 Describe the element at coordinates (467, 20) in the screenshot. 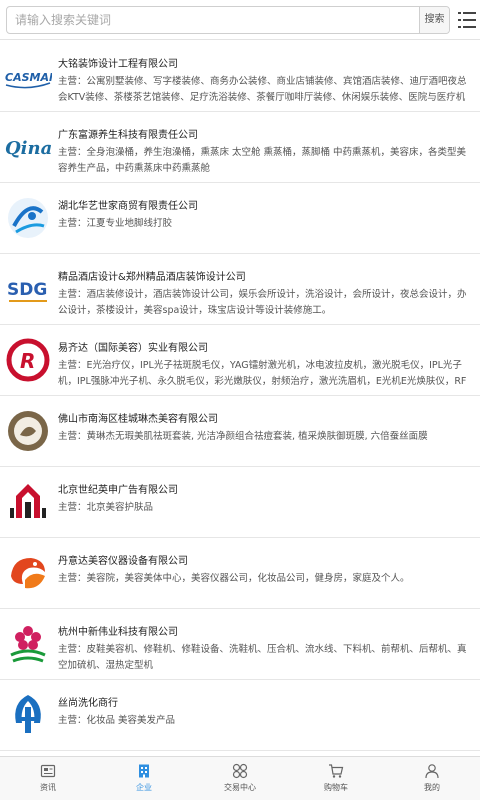

I see `menu-icon` at that location.